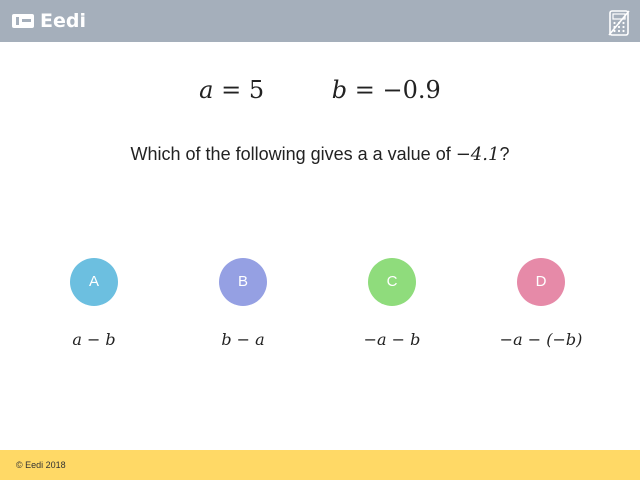 The width and height of the screenshot is (640, 480). What do you see at coordinates (94, 282) in the screenshot?
I see `option-a-badge: A` at bounding box center [94, 282].